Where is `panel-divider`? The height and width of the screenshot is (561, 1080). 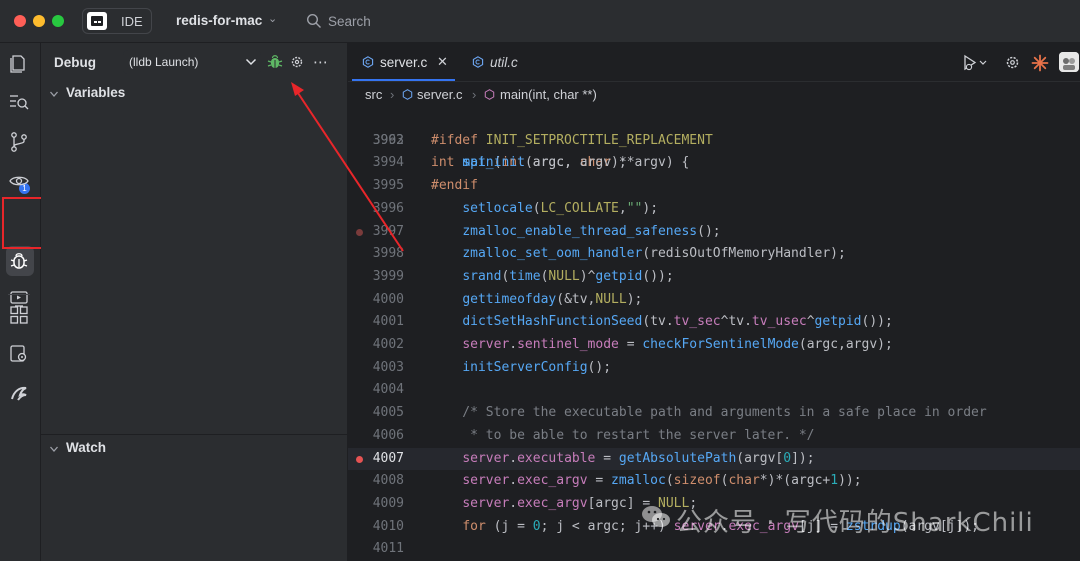 panel-divider is located at coordinates (194, 434).